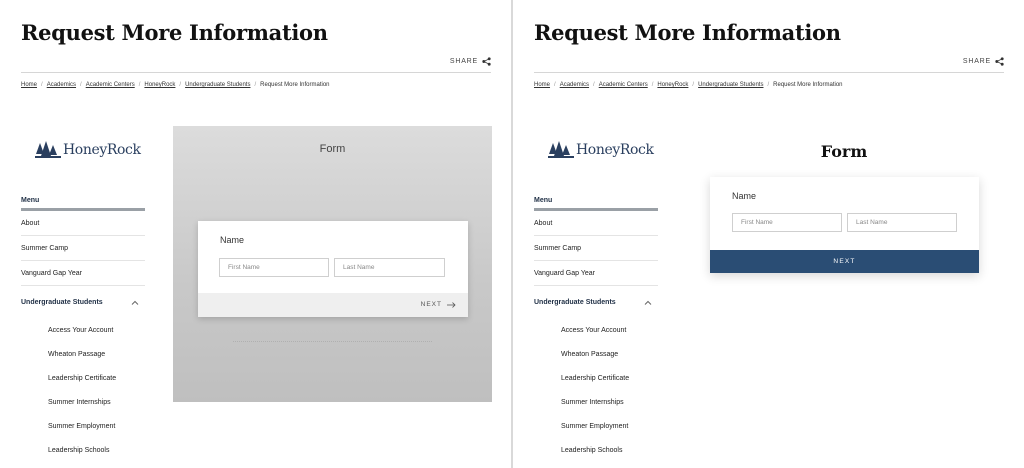 The height and width of the screenshot is (468, 1024). Describe the element at coordinates (451, 304) in the screenshot. I see `arrow-right-icon` at that location.